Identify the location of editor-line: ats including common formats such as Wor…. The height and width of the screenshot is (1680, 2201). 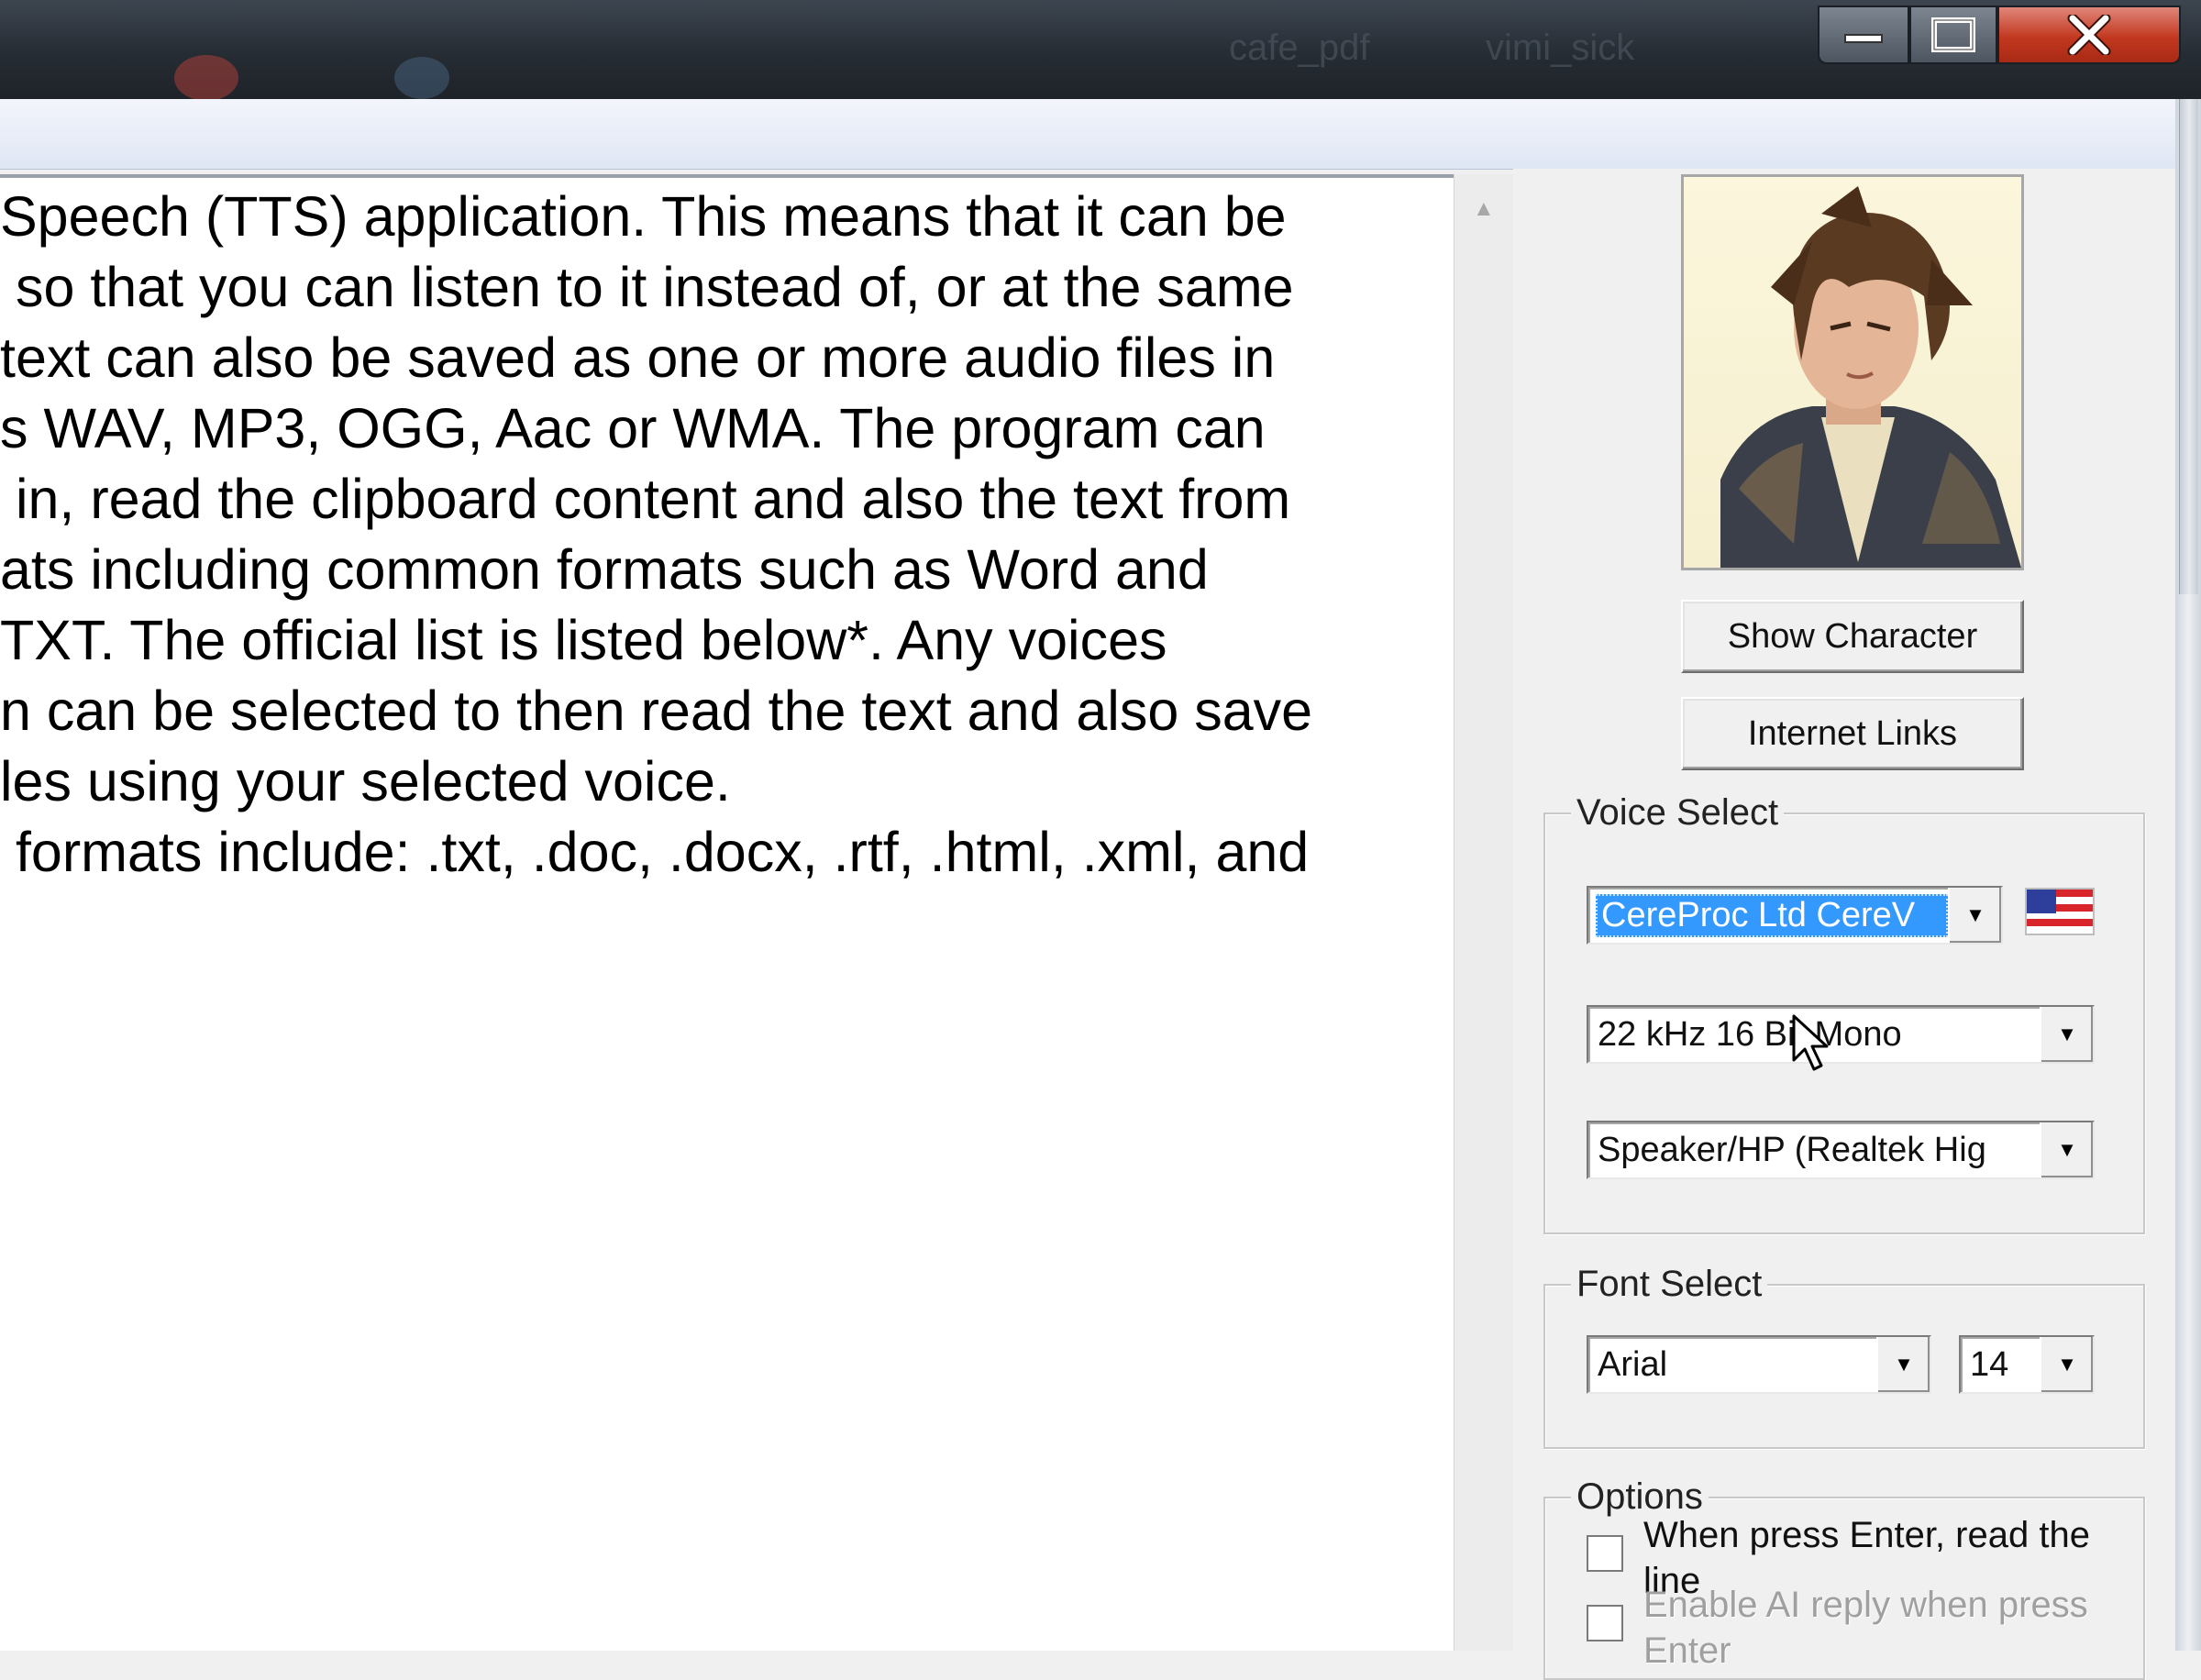
(604, 569).